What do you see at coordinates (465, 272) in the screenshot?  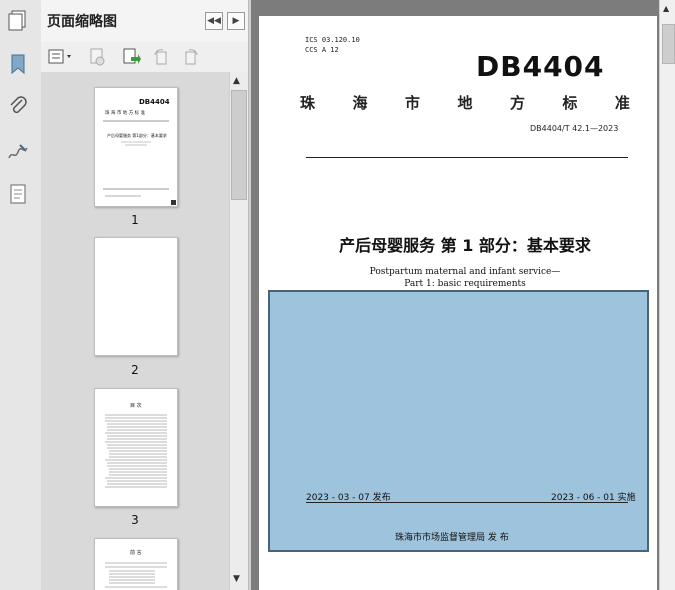 I see `english-title-line: Postpartum maternal and infant service—` at bounding box center [465, 272].